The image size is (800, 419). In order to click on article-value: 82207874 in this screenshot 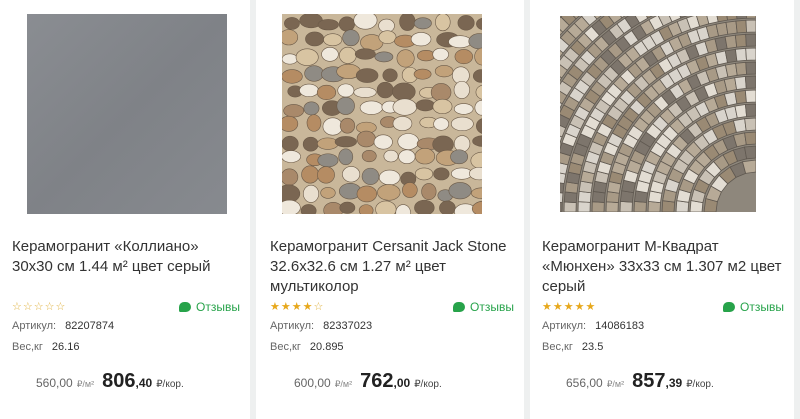, I will do `click(90, 326)`.